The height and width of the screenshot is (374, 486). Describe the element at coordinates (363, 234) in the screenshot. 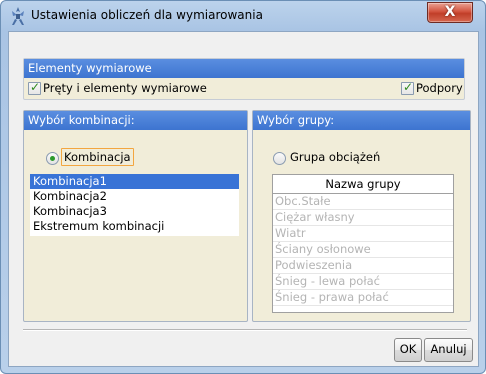

I see `table-row: Wiatr` at that location.